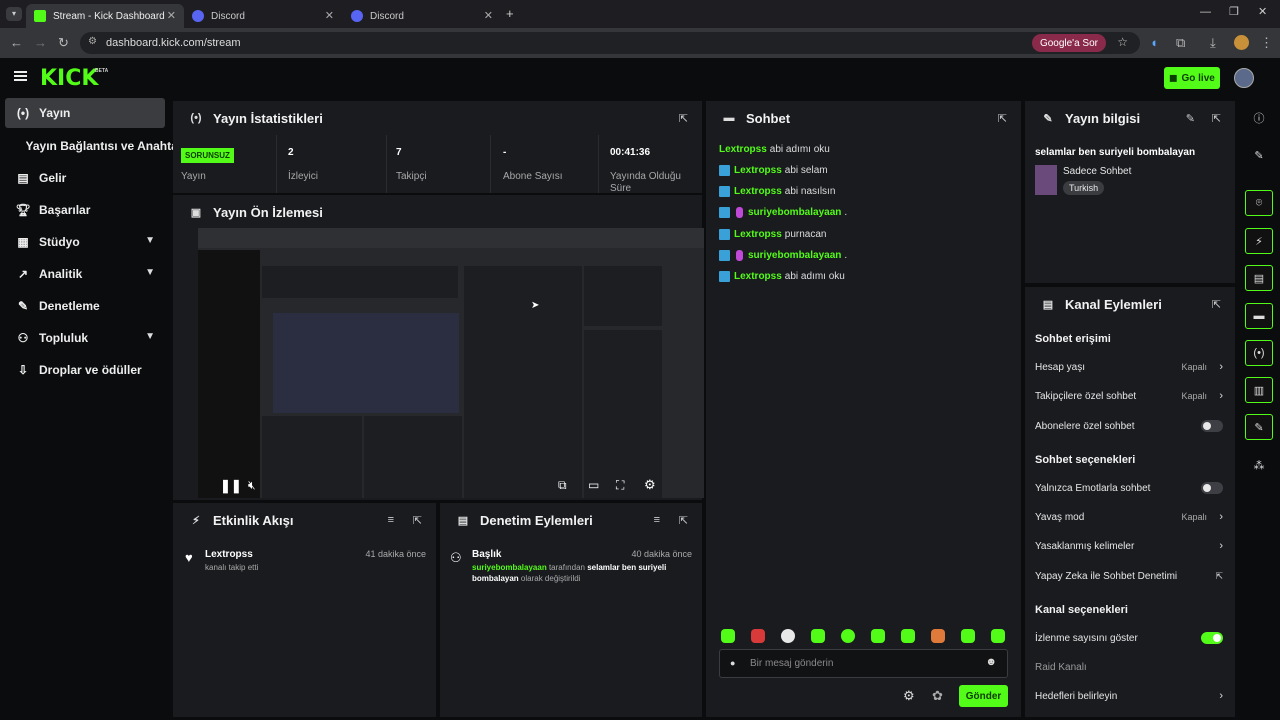  I want to click on banned-words-row: Yasaklanmış kelimeler ›, so click(1130, 546).